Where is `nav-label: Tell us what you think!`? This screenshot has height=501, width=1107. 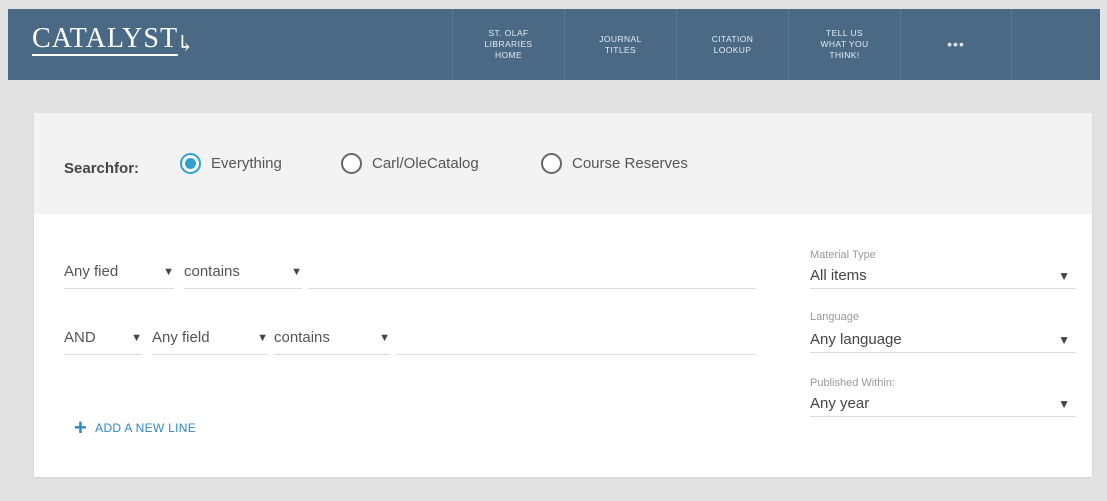
nav-label: Tell us what you think! is located at coordinates (844, 44).